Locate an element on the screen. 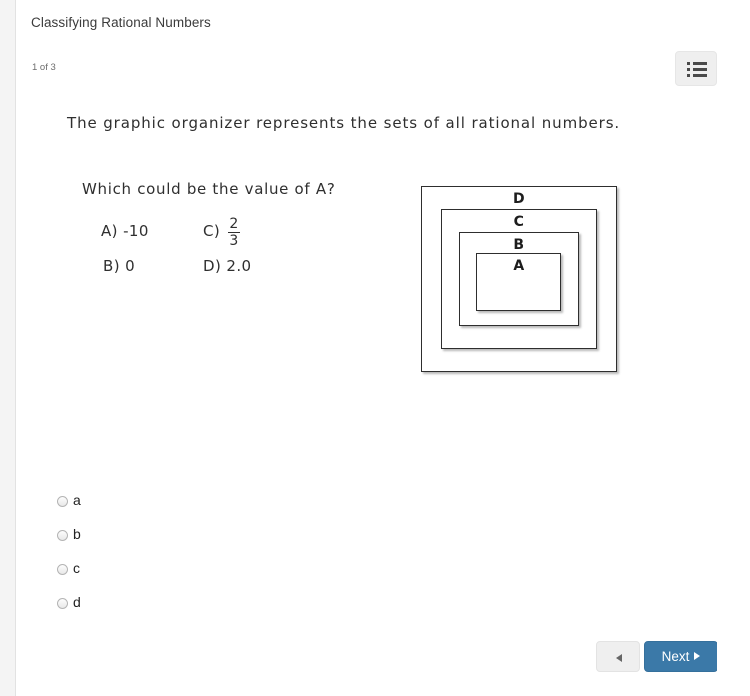 The width and height of the screenshot is (750, 696). choice-b: B) 0 is located at coordinates (119, 266).